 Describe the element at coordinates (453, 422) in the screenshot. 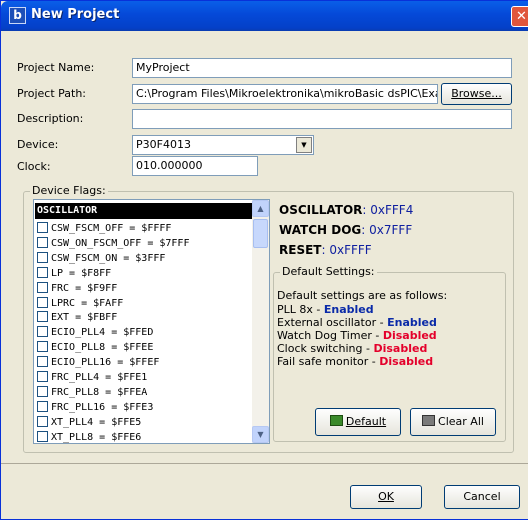

I see `clear-all-button: Clear All` at that location.